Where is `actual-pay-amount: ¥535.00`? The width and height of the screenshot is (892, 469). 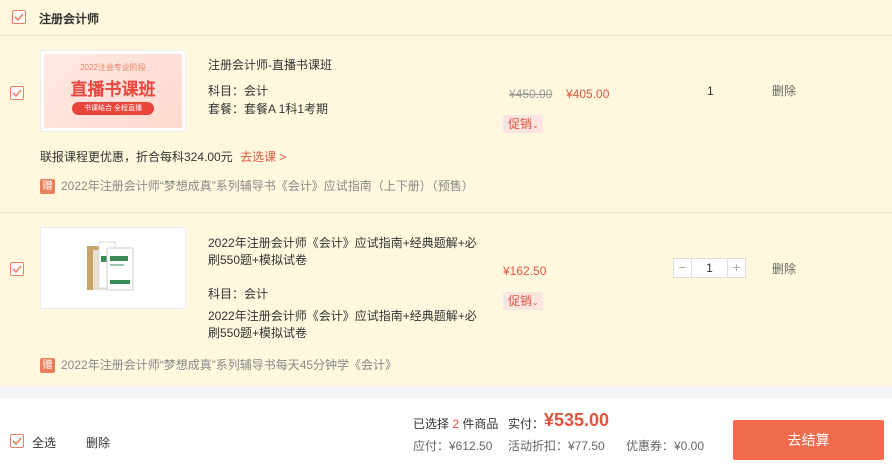
actual-pay-amount: ¥535.00 is located at coordinates (577, 420).